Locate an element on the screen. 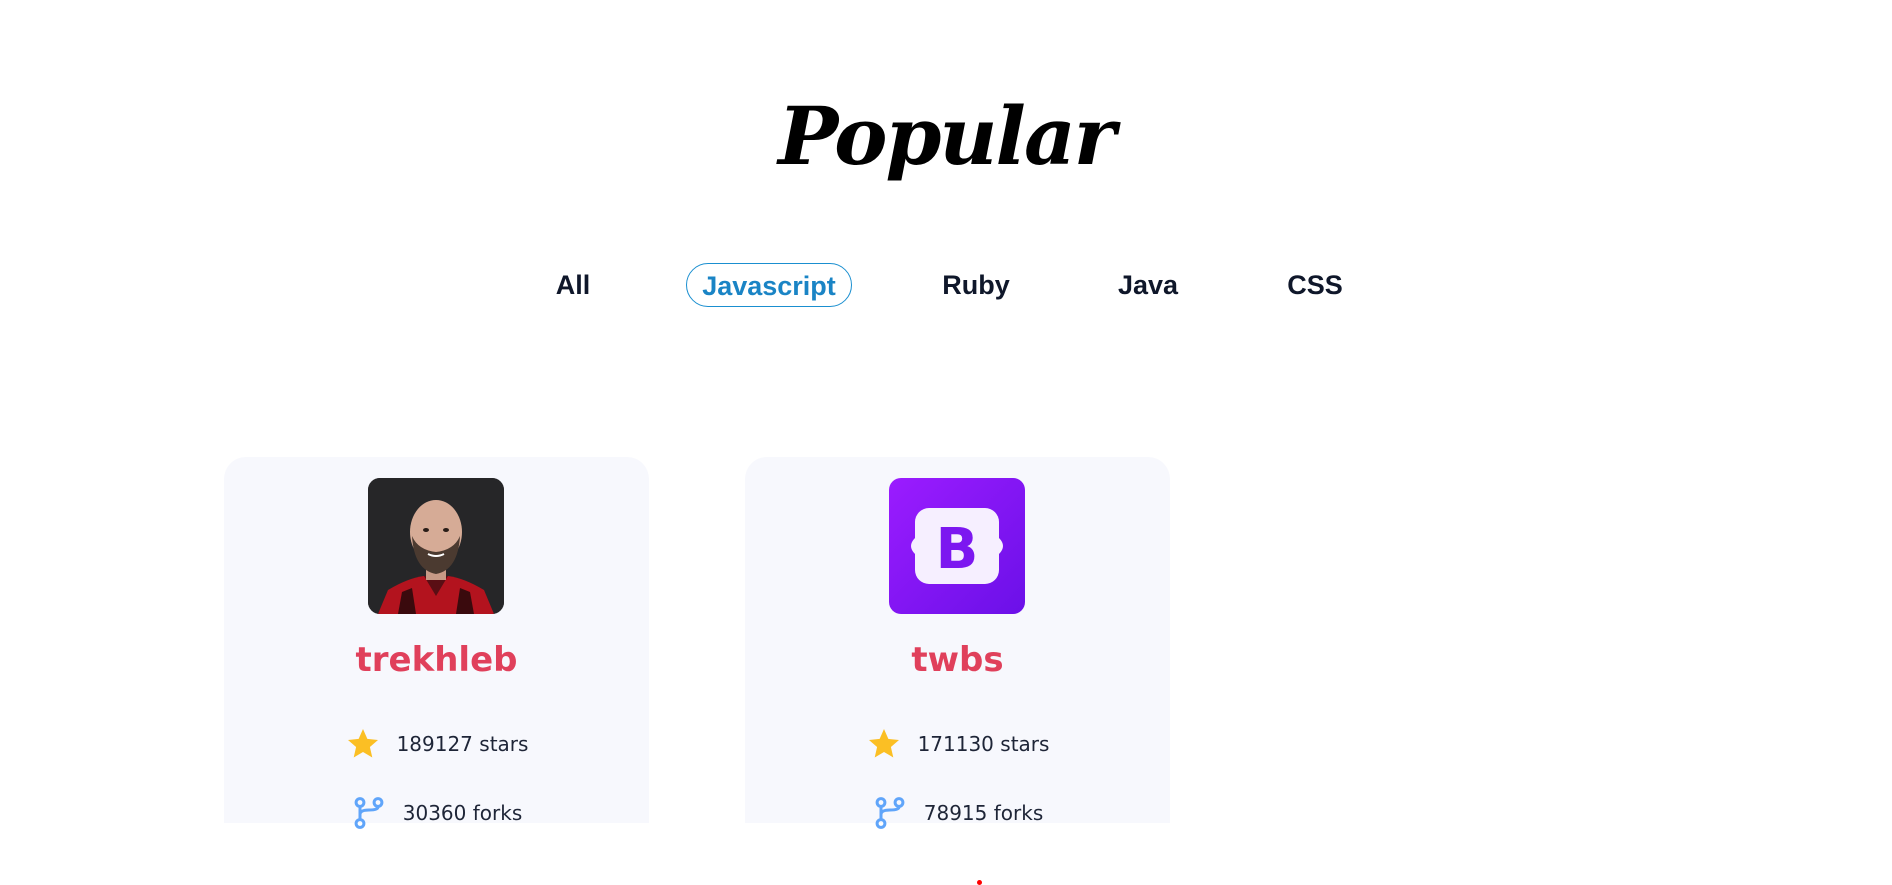 This screenshot has height=885, width=1892. repo-card: B twbs is located at coordinates (957, 640).